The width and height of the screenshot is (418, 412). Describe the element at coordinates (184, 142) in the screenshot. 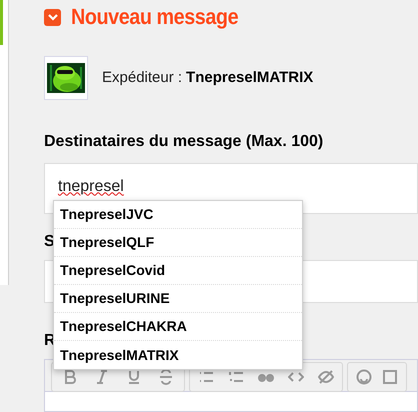

I see `recipients-label: Destinataires du message (Max. 100)` at that location.